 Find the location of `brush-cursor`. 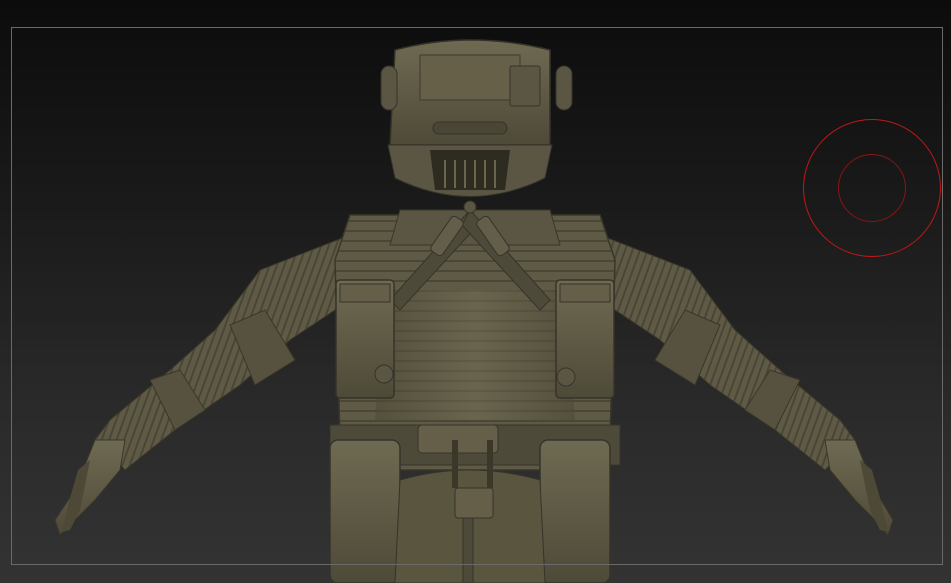

brush-cursor is located at coordinates (872, 188).